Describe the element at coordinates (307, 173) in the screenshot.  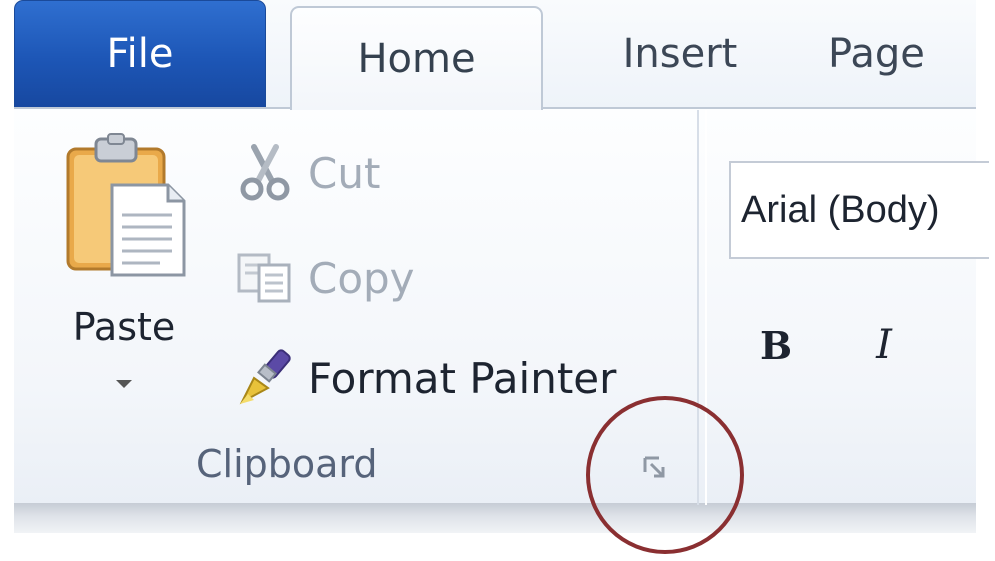
I see `cut-button: Cut` at that location.